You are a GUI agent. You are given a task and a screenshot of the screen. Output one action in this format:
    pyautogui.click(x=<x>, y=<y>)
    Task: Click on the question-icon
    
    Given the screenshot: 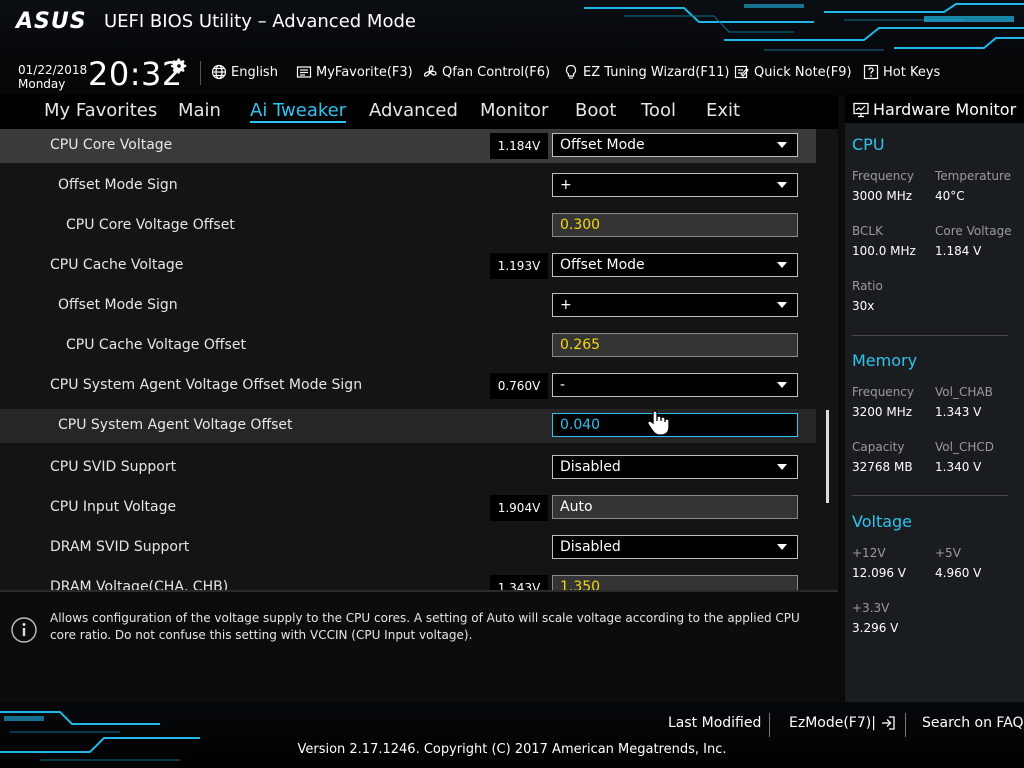 What is the action you would take?
    pyautogui.click(x=871, y=72)
    